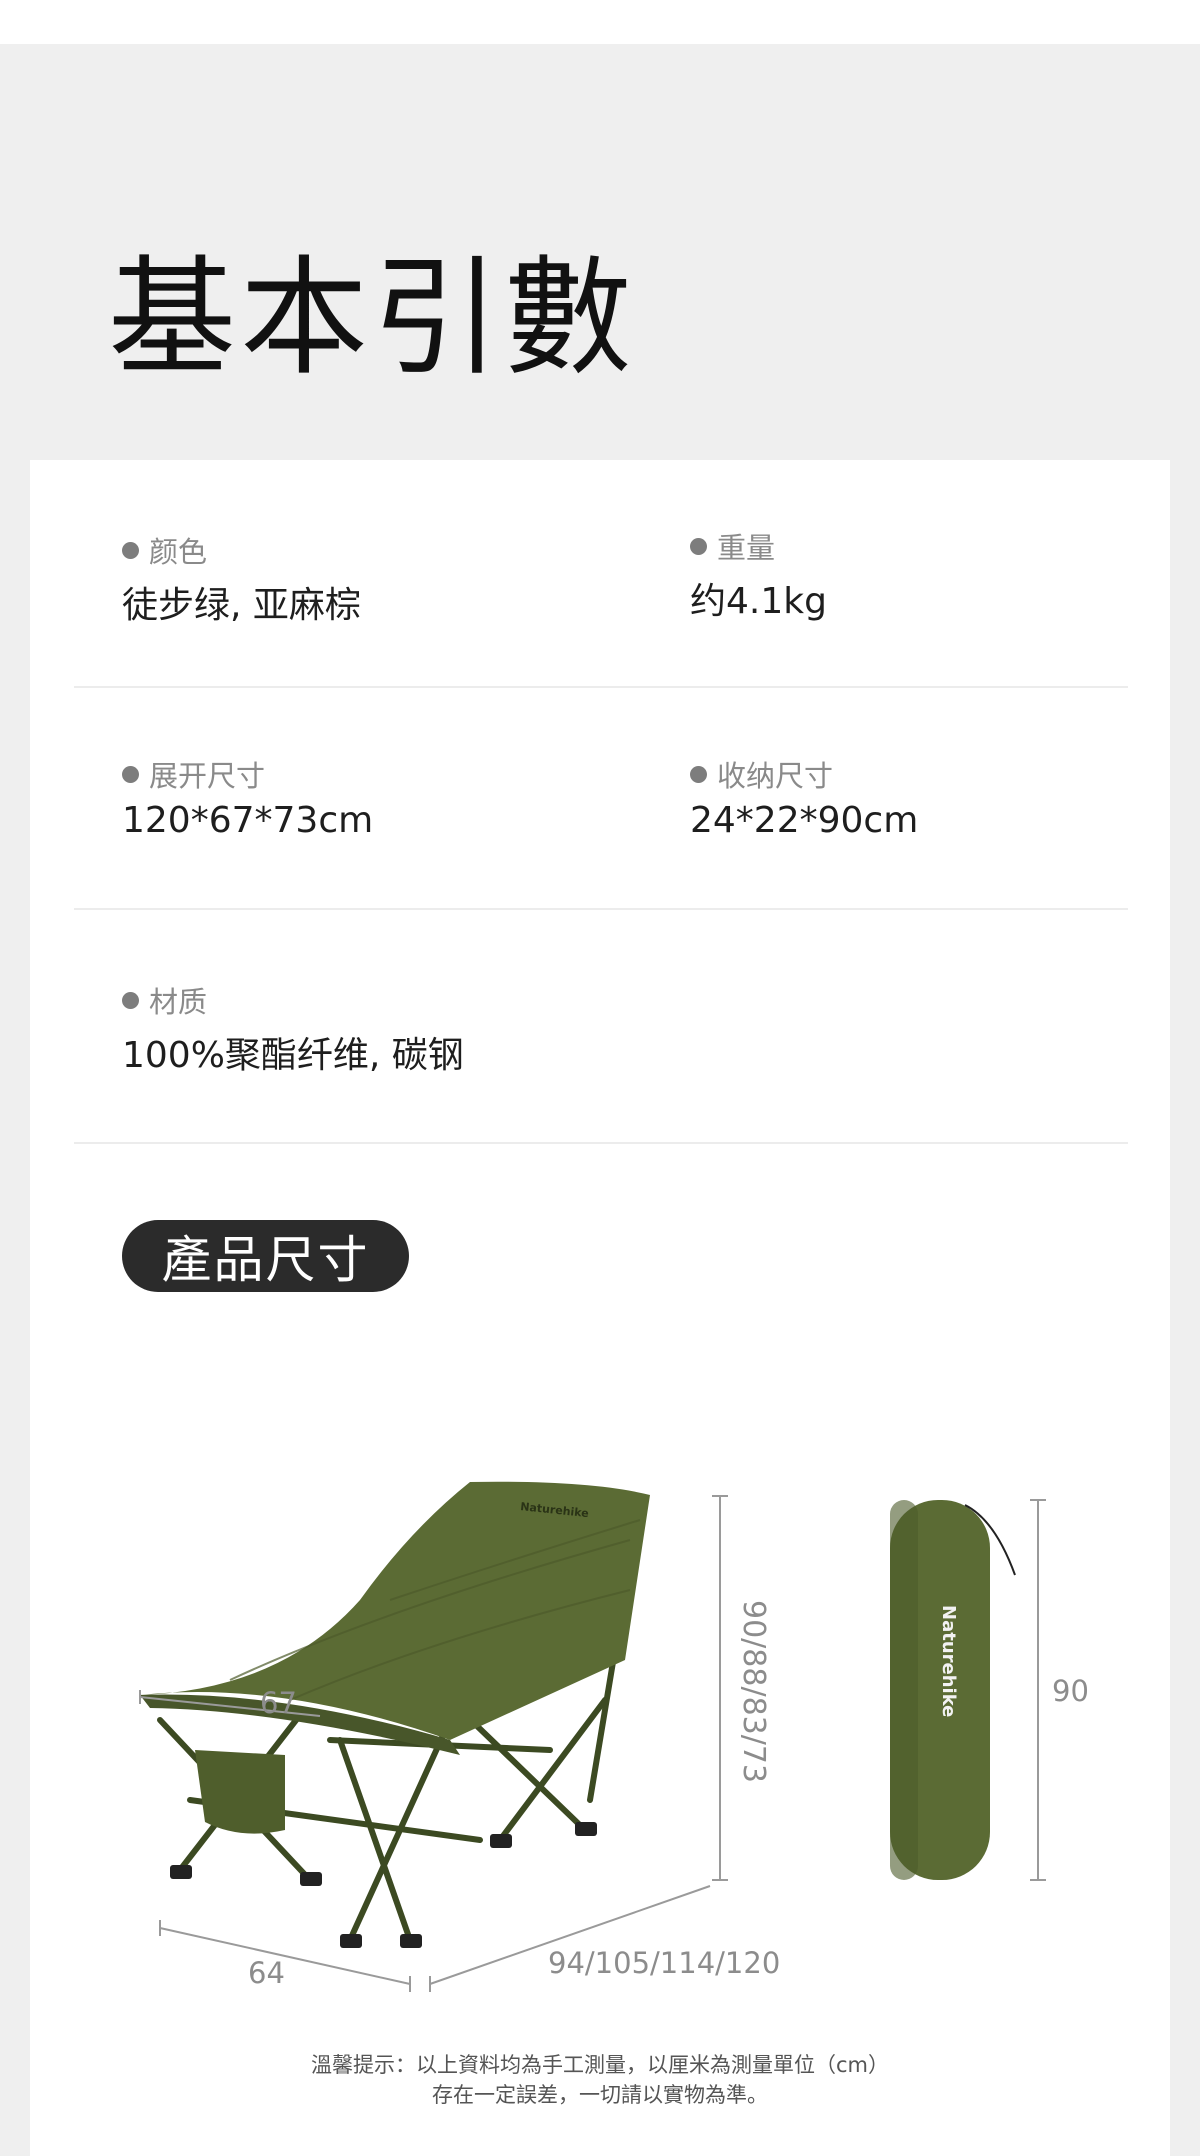 The height and width of the screenshot is (2156, 1200). What do you see at coordinates (804, 820) in the screenshot?
I see `spec-packed-value: 24*22*90cm` at bounding box center [804, 820].